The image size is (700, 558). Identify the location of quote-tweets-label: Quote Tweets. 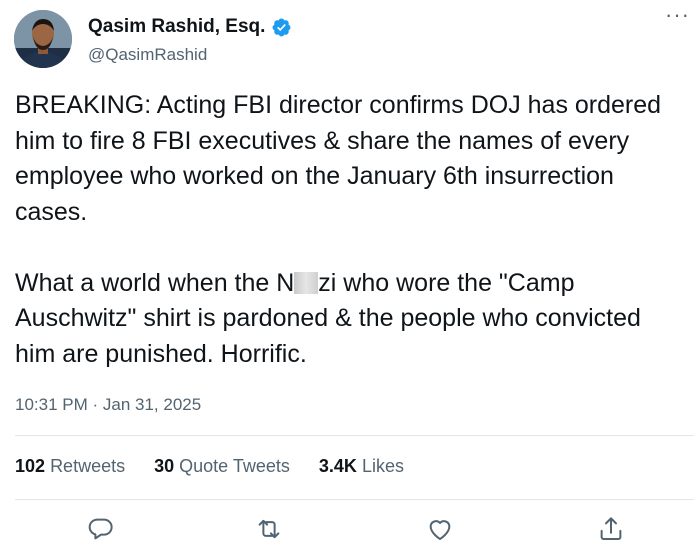
(234, 466).